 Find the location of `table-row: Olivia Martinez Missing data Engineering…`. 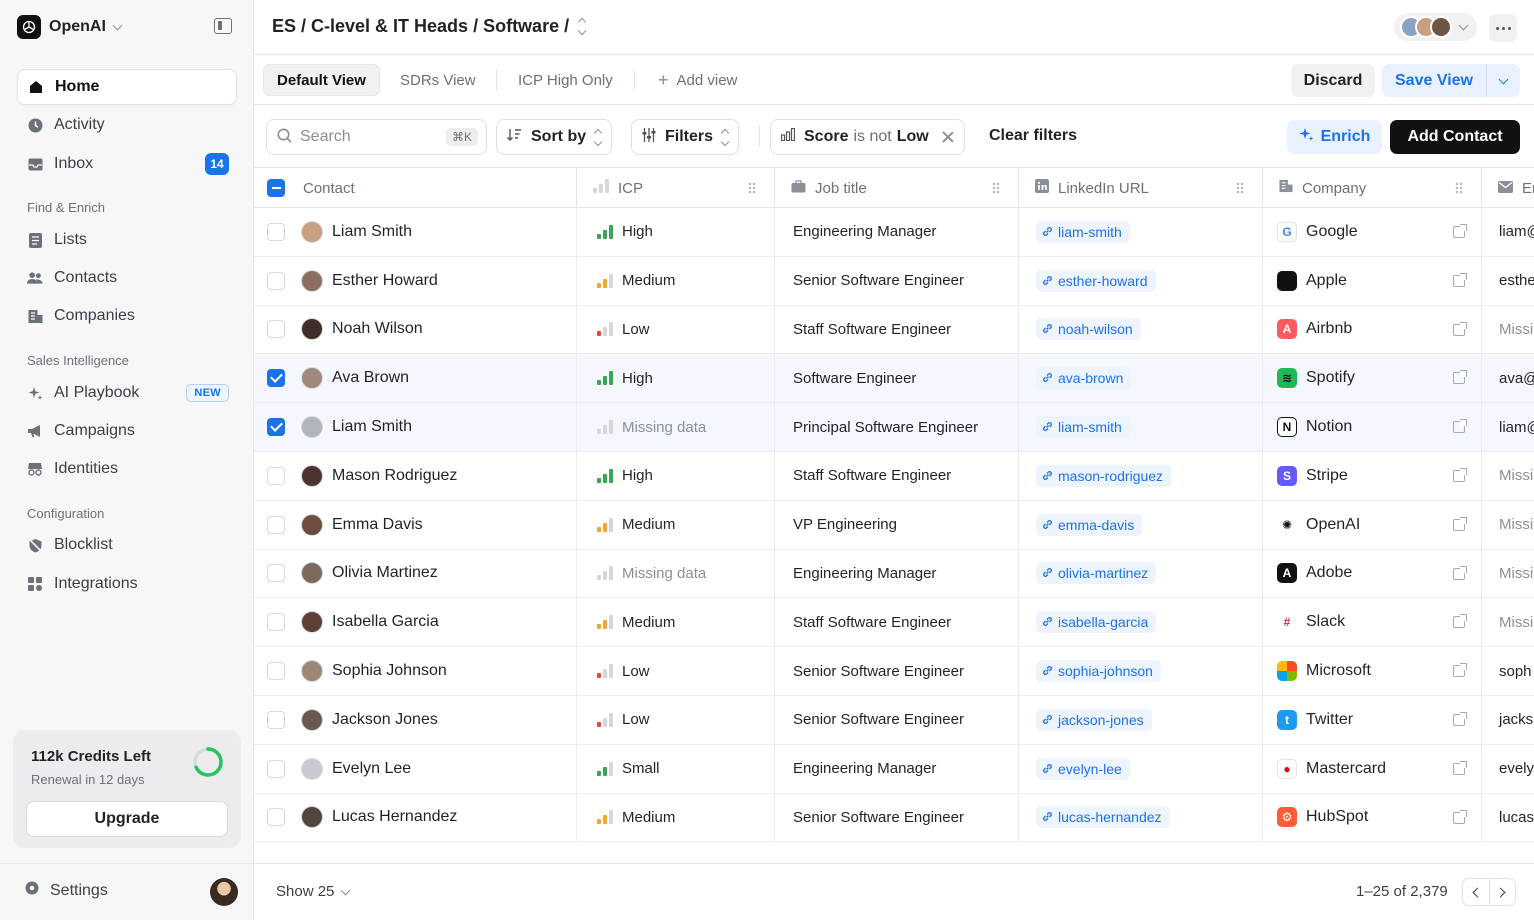

table-row: Olivia Martinez Missing data Engineering… is located at coordinates (894, 574).